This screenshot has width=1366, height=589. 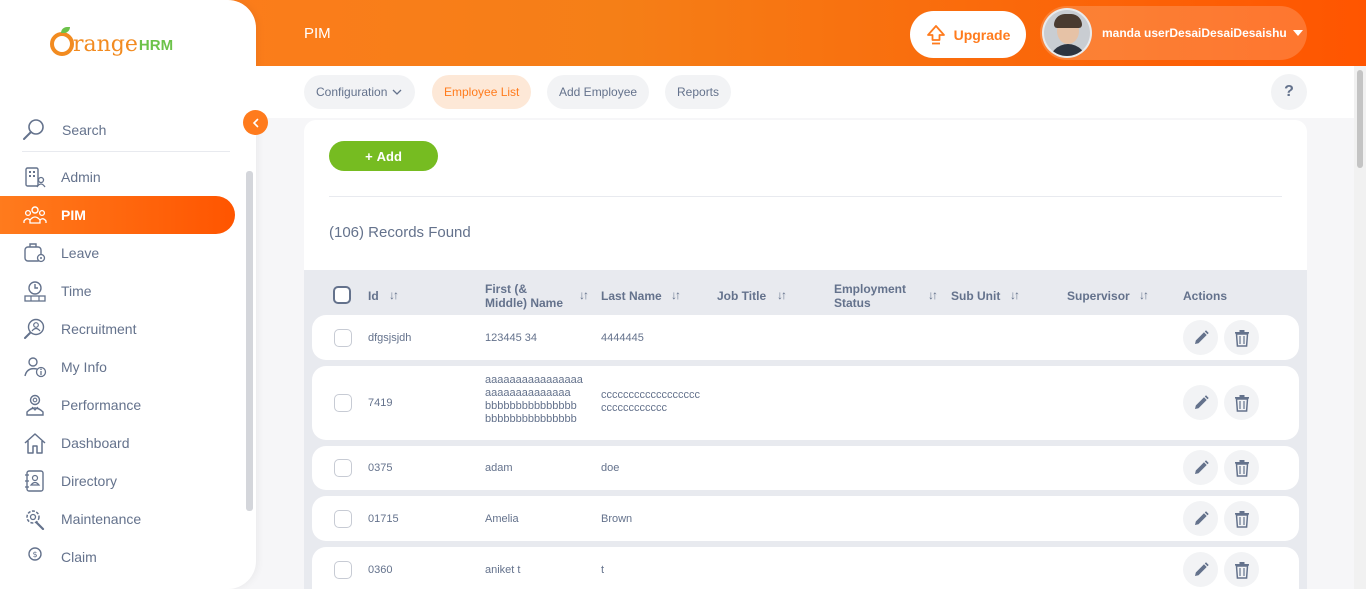 I want to click on sidebar-item-my-info: My Info, so click(x=128, y=367).